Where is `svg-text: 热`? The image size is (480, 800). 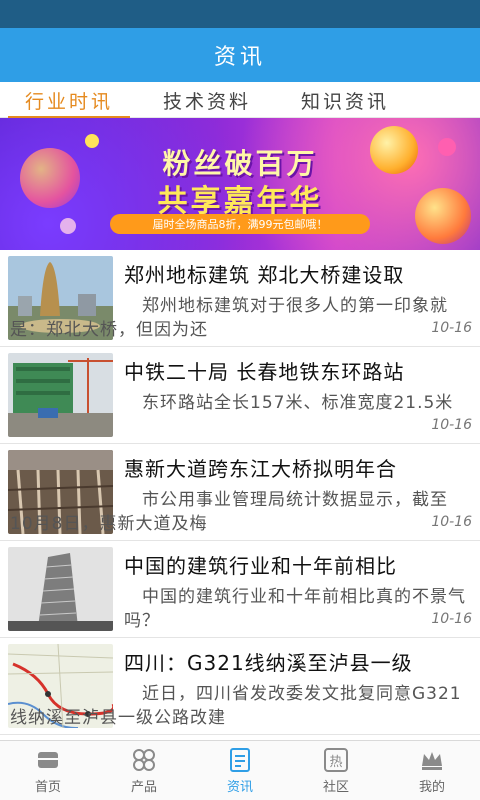 svg-text: 热 is located at coordinates (335, 762).